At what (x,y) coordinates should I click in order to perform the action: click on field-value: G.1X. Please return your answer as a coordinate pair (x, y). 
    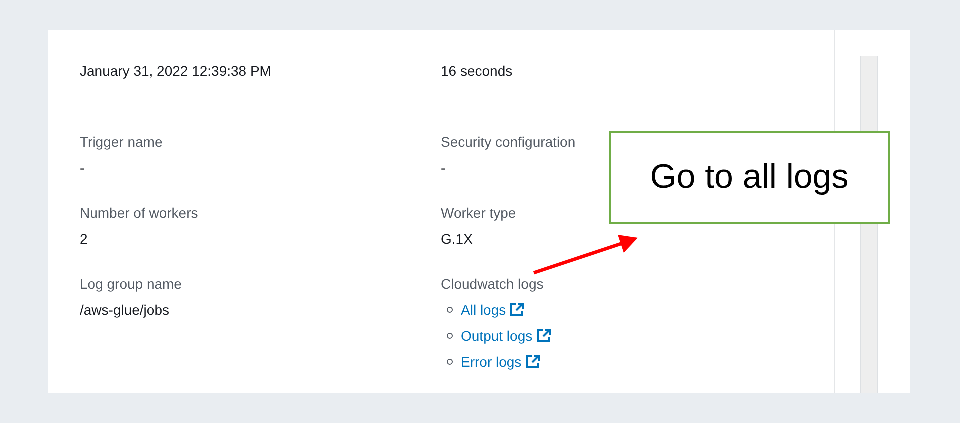
    Looking at the image, I should click on (457, 239).